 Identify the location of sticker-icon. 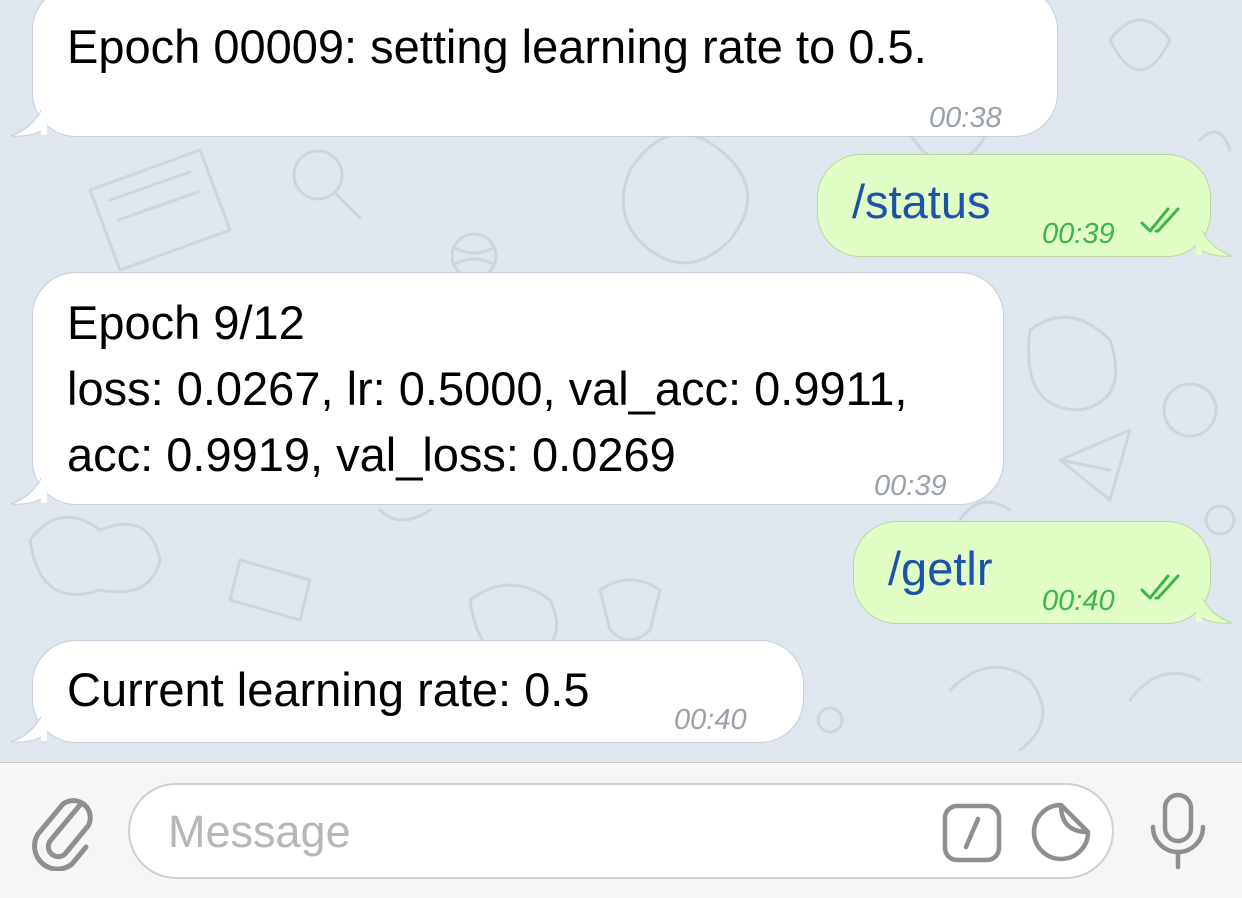
(1061, 832).